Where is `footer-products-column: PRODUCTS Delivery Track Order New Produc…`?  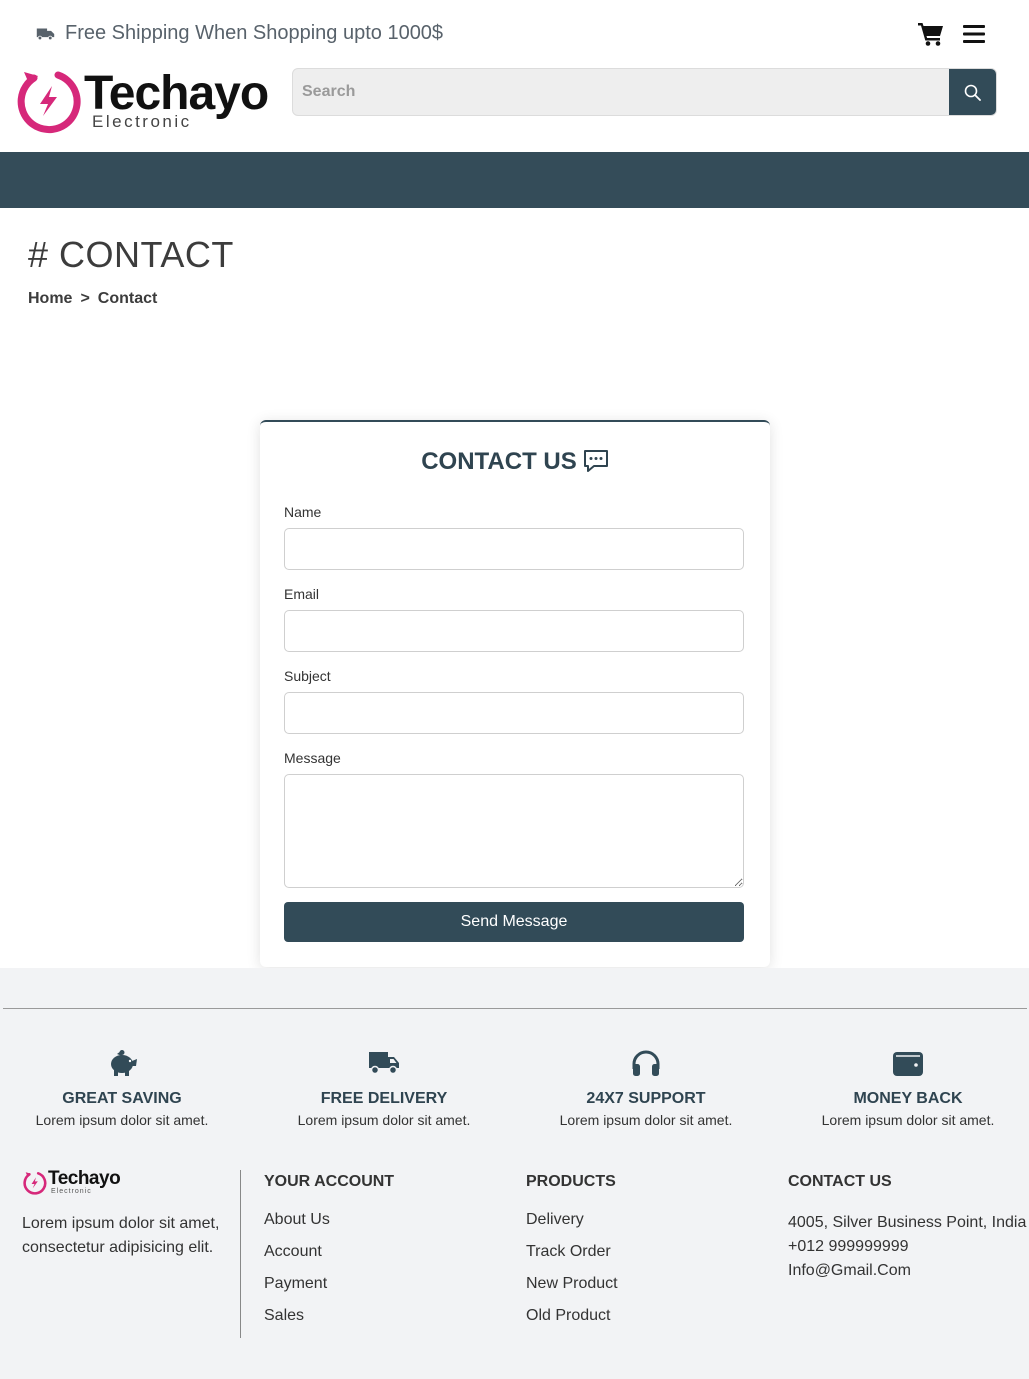 footer-products-column: PRODUCTS Delivery Track Order New Produc… is located at coordinates (572, 1256).